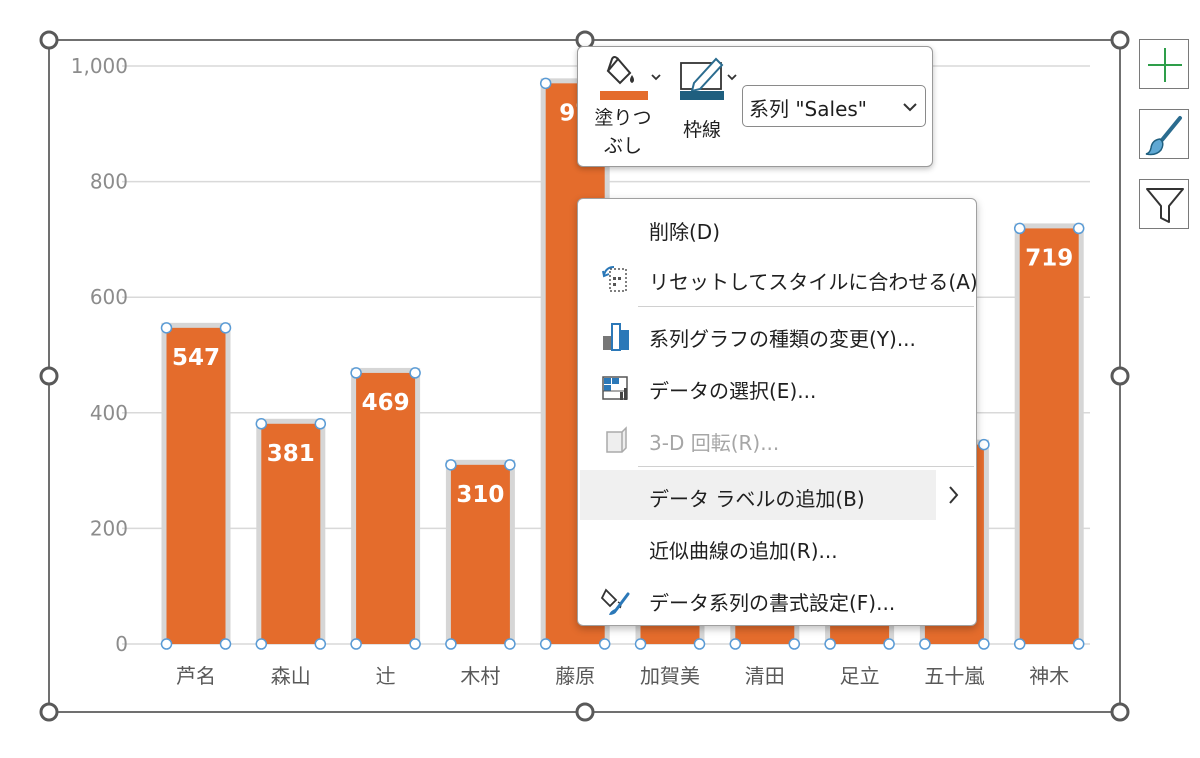  What do you see at coordinates (707, 107) in the screenshot?
I see `outline-button: 枠線` at bounding box center [707, 107].